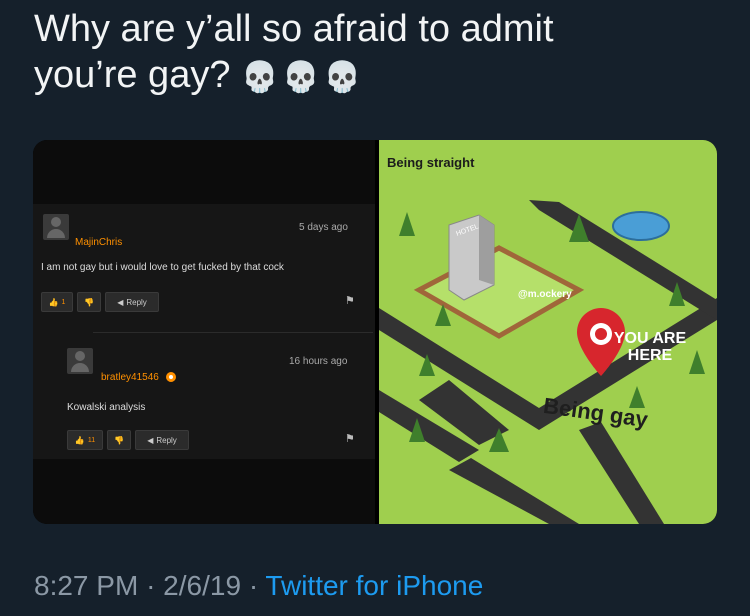 This screenshot has height=616, width=750. Describe the element at coordinates (233, 332) in the screenshot. I see `comment-divider` at that location.